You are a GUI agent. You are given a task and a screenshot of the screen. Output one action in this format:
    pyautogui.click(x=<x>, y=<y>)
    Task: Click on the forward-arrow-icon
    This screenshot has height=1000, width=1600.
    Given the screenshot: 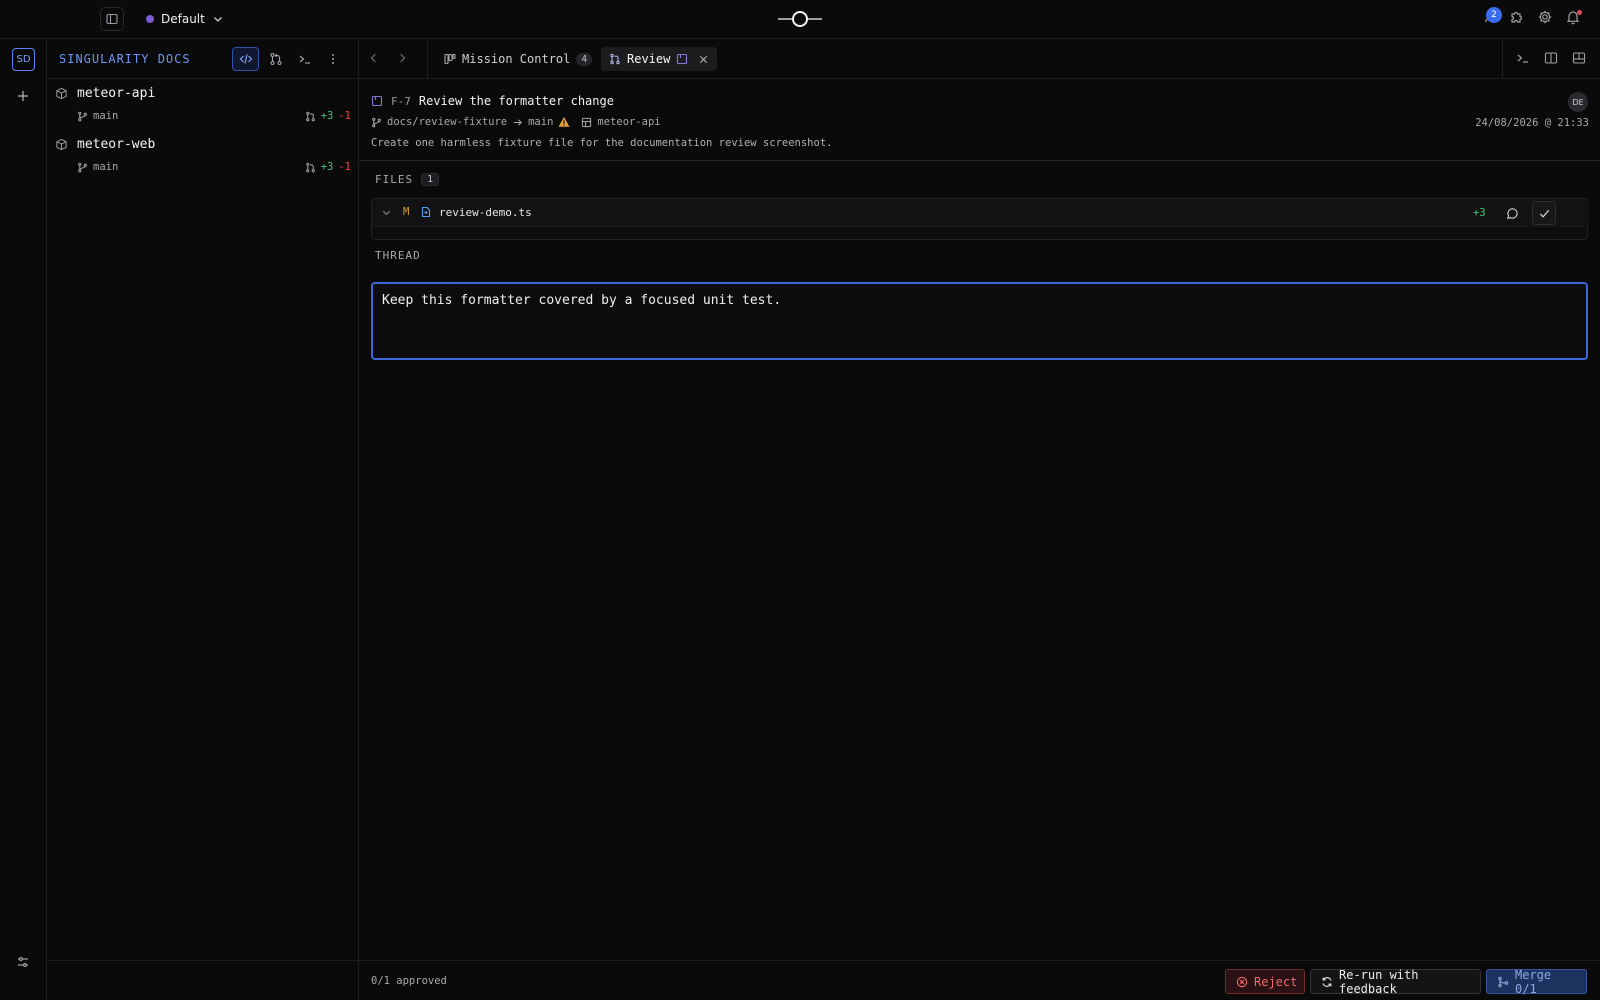 What is the action you would take?
    pyautogui.click(x=402, y=58)
    